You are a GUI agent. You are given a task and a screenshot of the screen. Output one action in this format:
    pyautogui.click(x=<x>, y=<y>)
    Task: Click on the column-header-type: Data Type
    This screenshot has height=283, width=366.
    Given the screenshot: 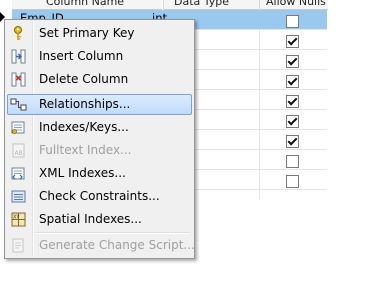 What is the action you would take?
    pyautogui.click(x=211, y=5)
    